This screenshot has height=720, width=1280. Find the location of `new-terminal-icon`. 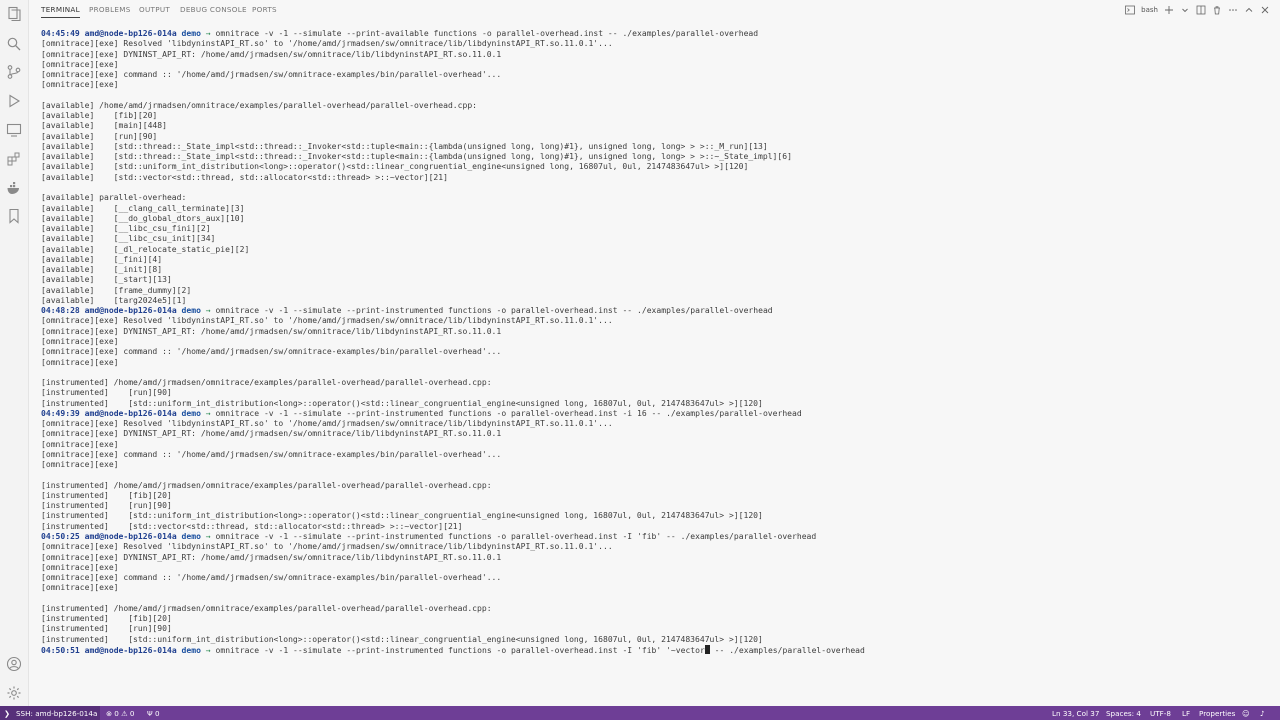

new-terminal-icon is located at coordinates (1169, 10).